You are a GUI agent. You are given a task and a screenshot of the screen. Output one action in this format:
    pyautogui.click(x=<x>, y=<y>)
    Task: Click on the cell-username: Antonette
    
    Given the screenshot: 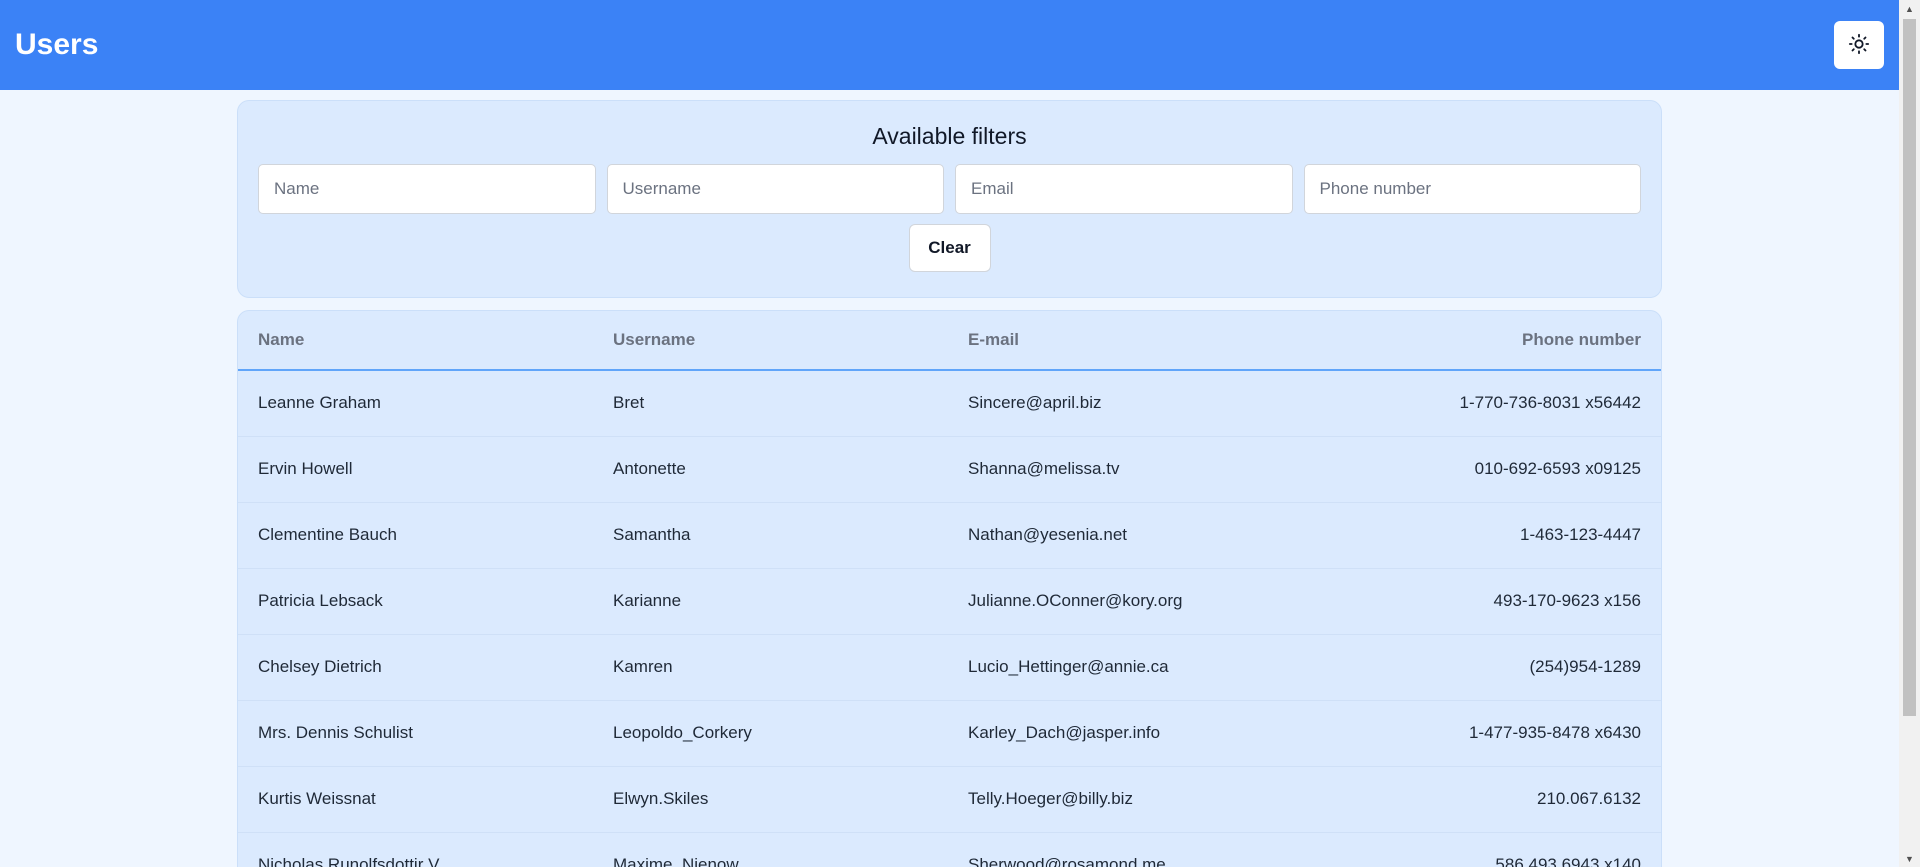 What is the action you would take?
    pyautogui.click(x=770, y=469)
    